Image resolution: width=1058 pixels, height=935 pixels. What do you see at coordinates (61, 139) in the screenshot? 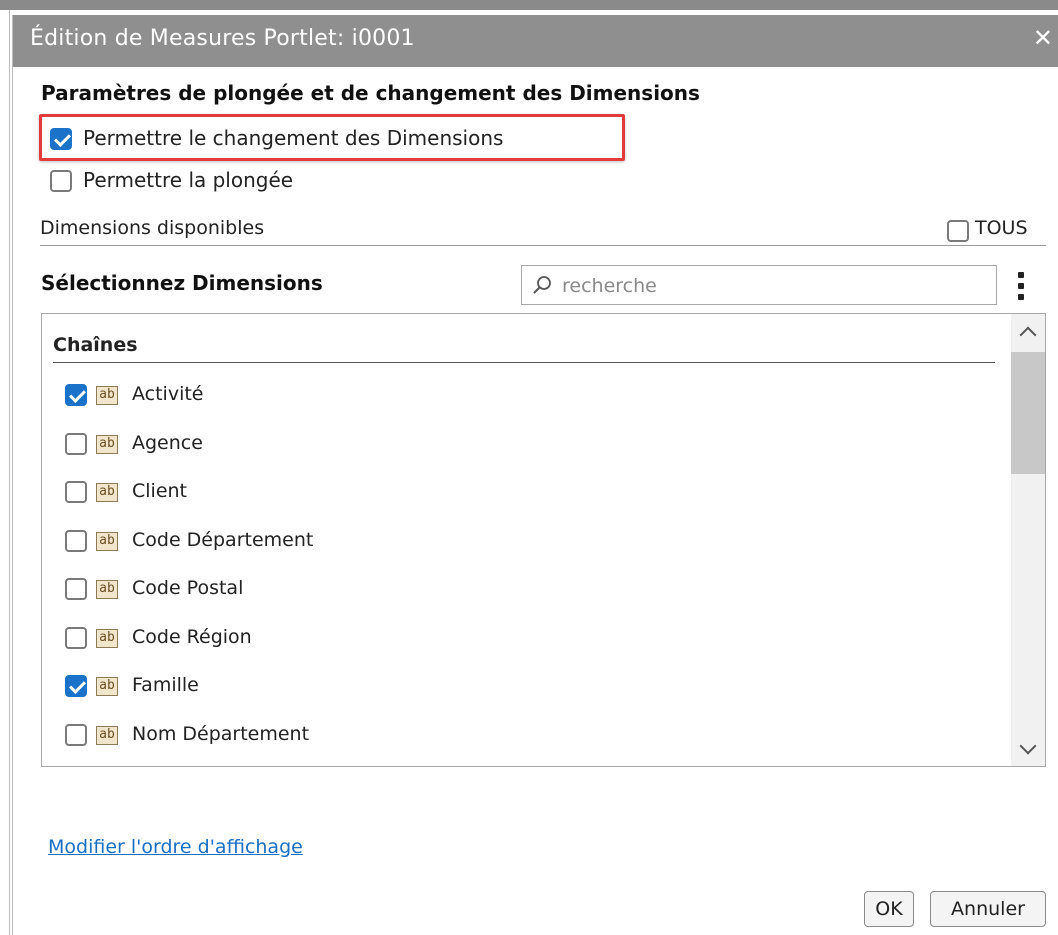
I see `allow-dimension-change-checkbox` at bounding box center [61, 139].